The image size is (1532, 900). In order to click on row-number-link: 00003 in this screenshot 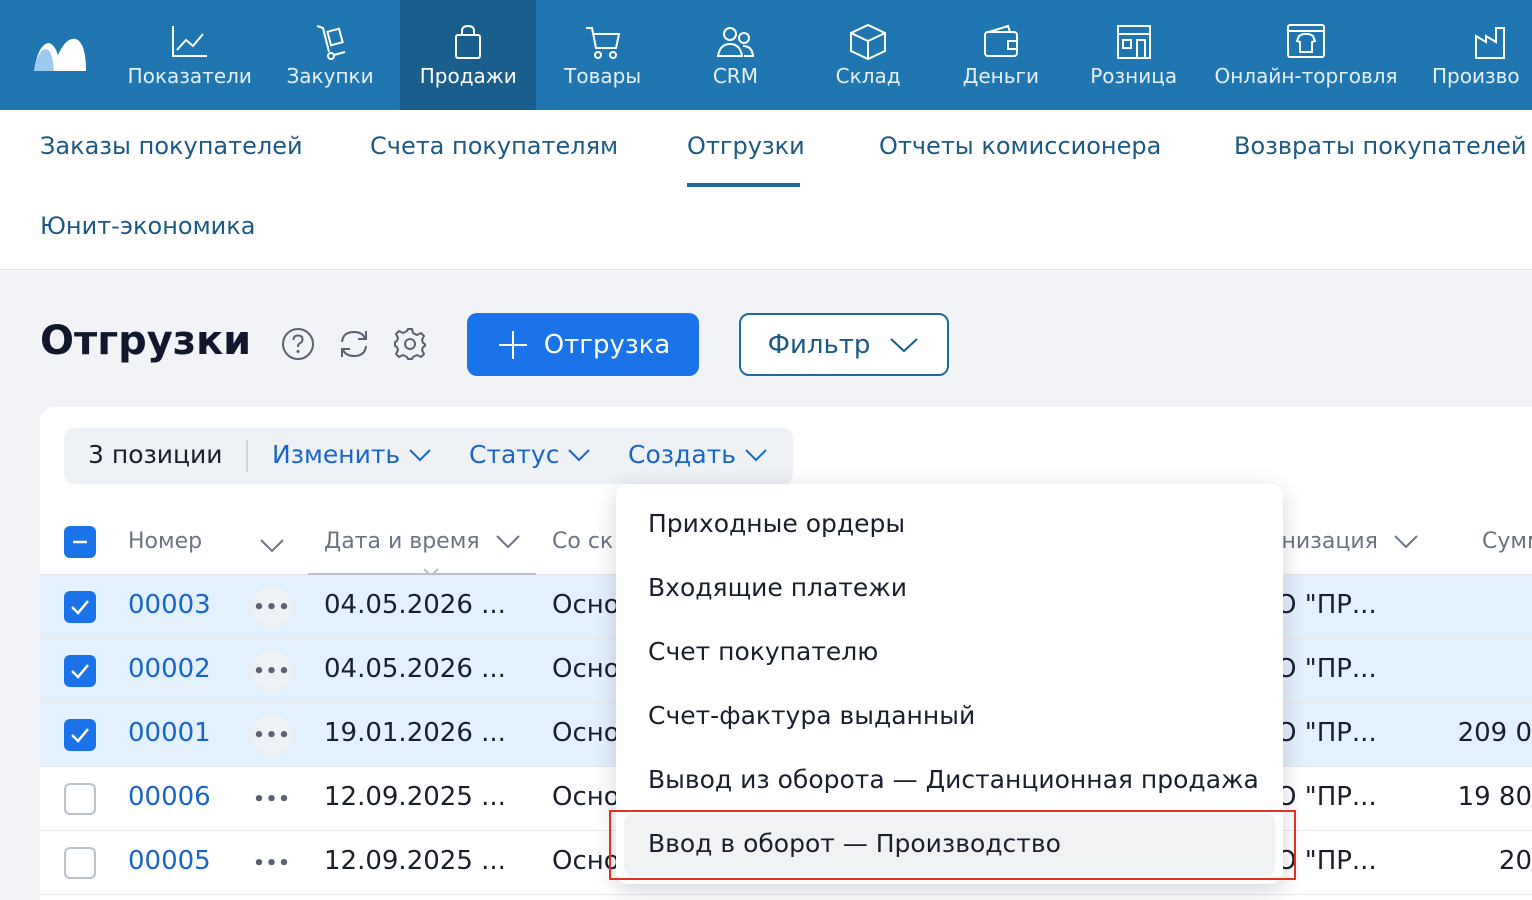, I will do `click(169, 605)`.